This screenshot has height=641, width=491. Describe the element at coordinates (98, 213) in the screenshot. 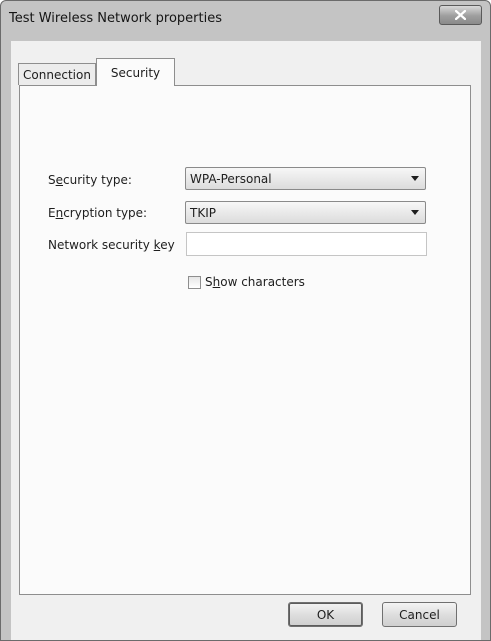

I see `encryption-type-label: Encryption type:` at that location.